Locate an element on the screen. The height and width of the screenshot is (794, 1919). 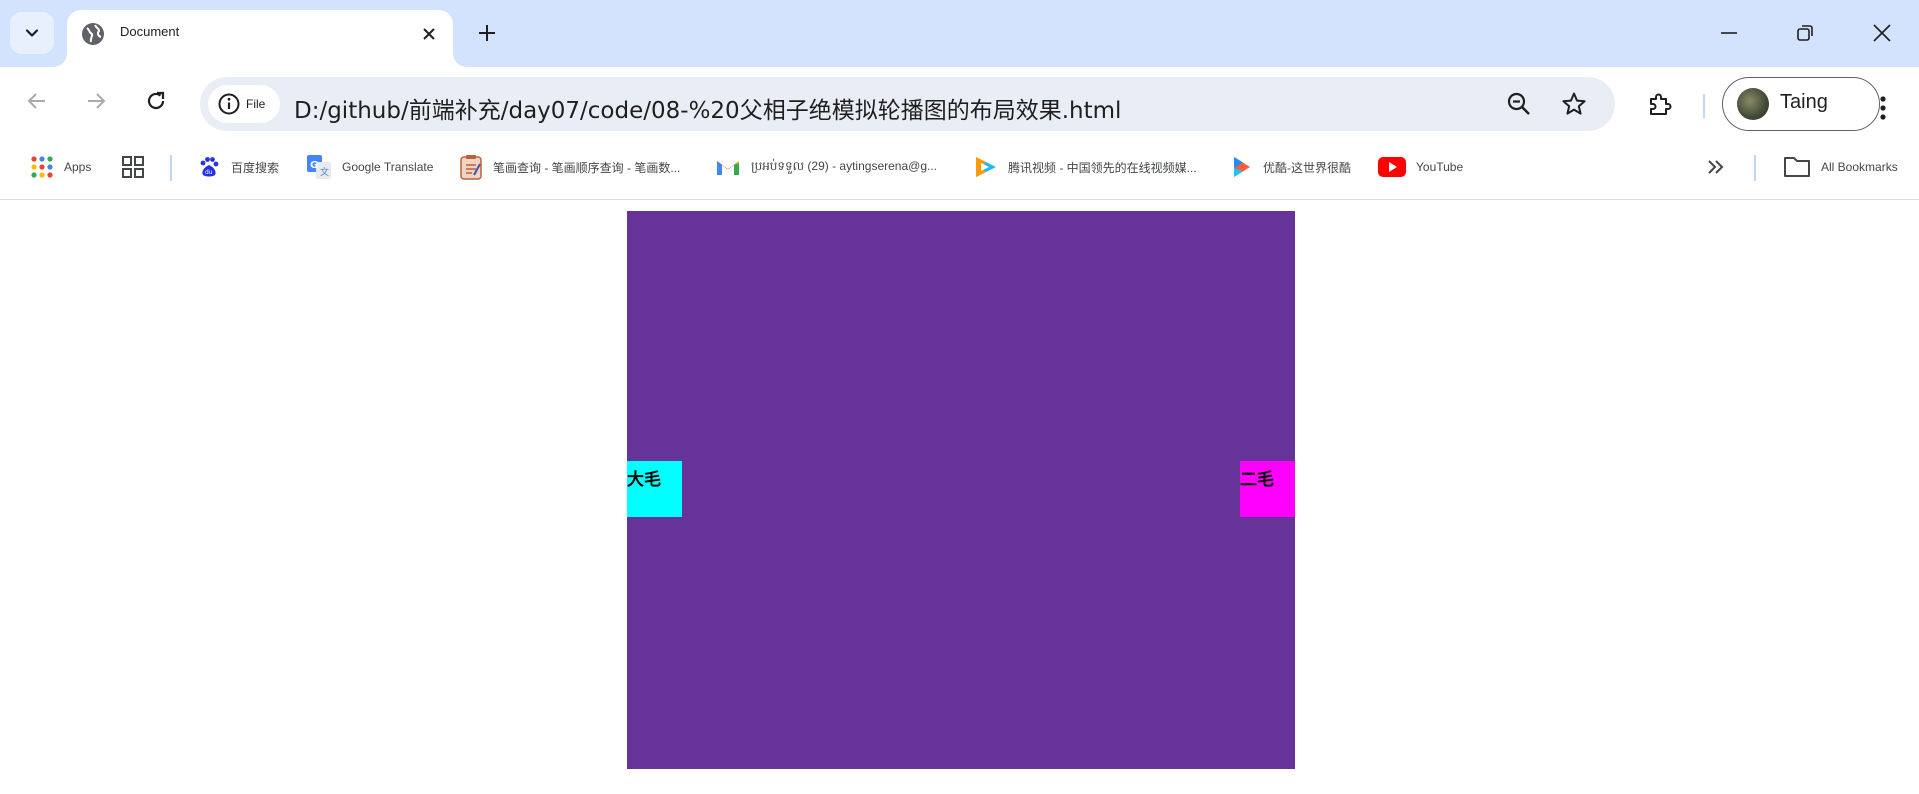
bookmark-baidu: du 百度搜索 is located at coordinates (238, 167).